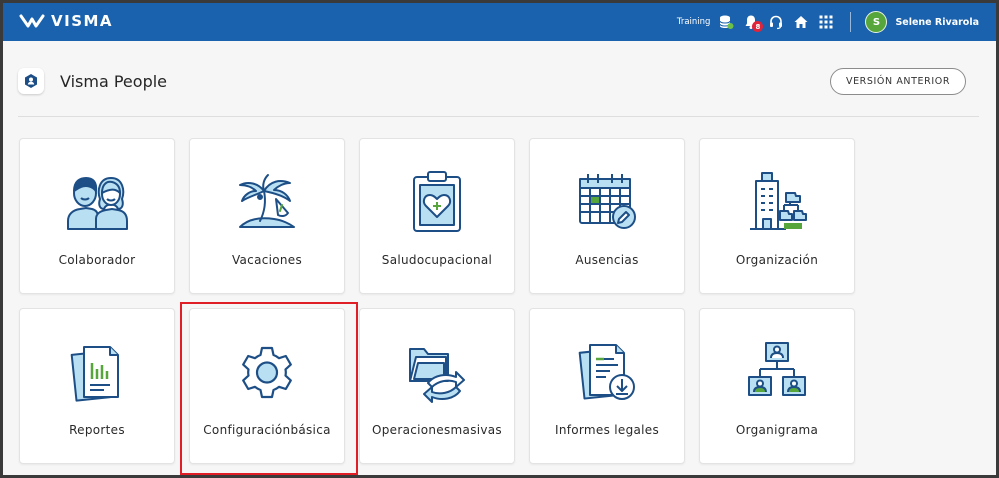 This screenshot has width=999, height=478. Describe the element at coordinates (97, 203) in the screenshot. I see `people-icon` at that location.